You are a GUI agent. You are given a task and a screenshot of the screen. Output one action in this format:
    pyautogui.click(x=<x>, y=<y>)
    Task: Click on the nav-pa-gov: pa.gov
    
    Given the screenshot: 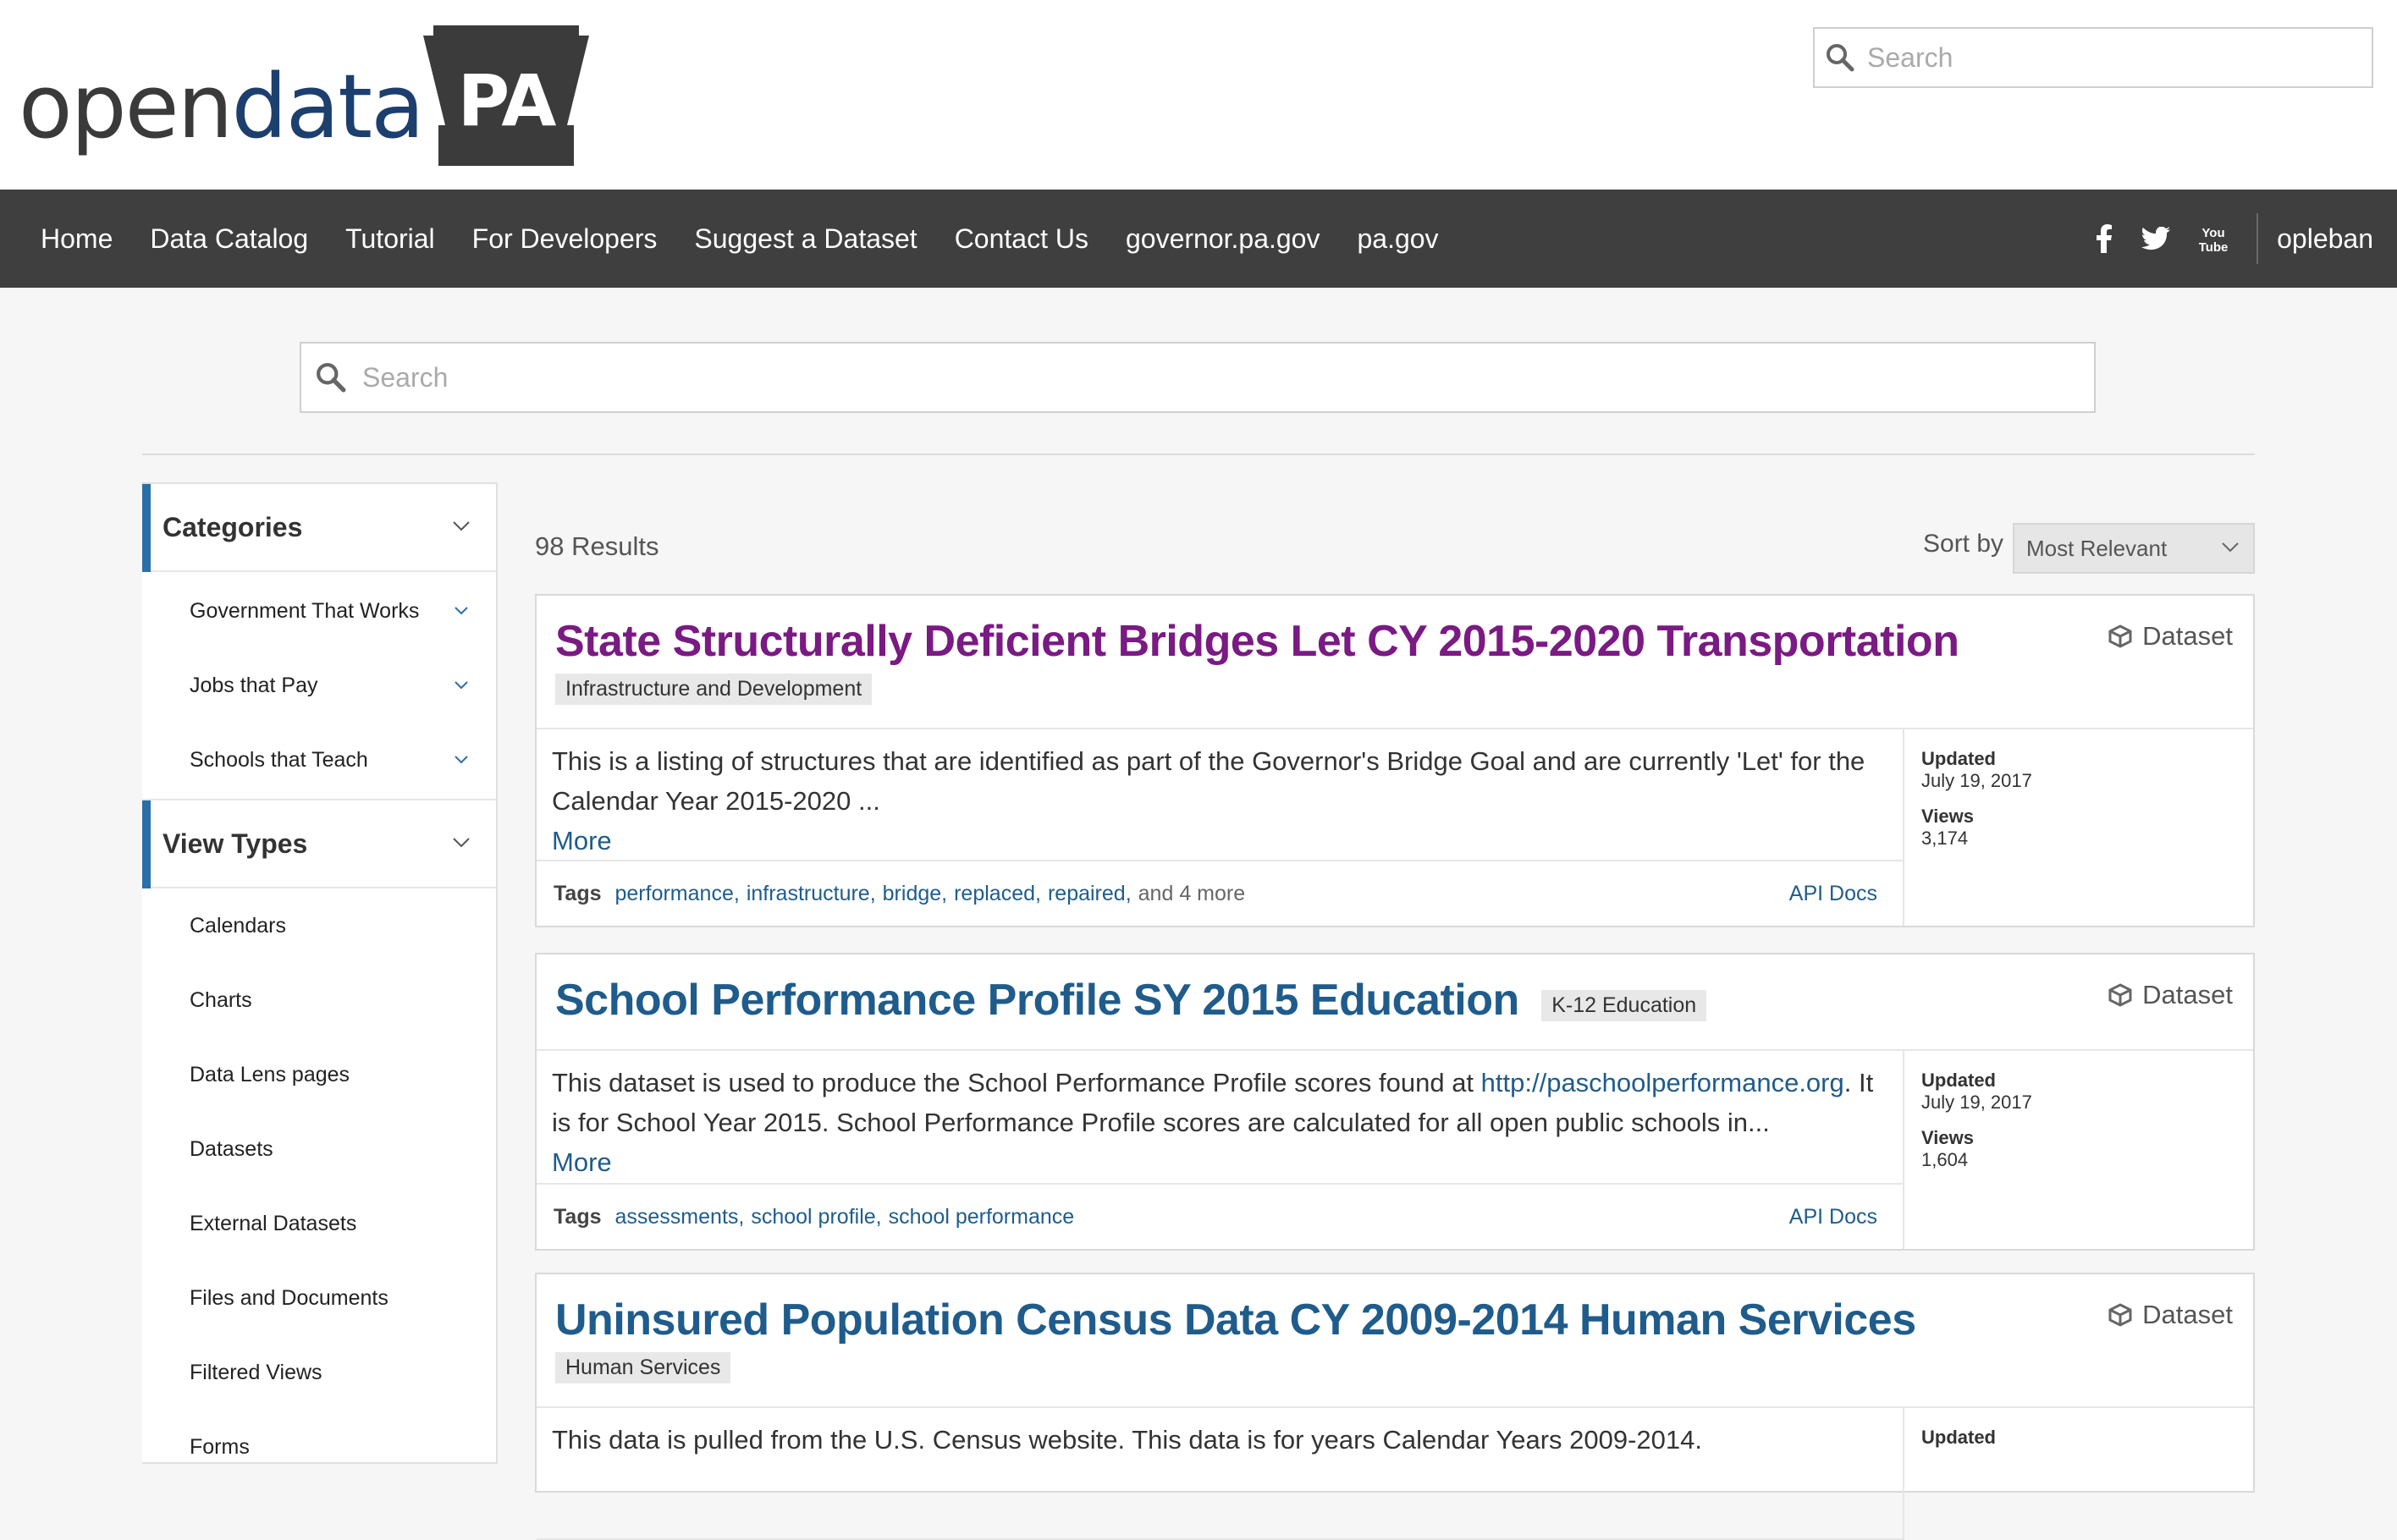 What is the action you would take?
    pyautogui.click(x=1397, y=239)
    